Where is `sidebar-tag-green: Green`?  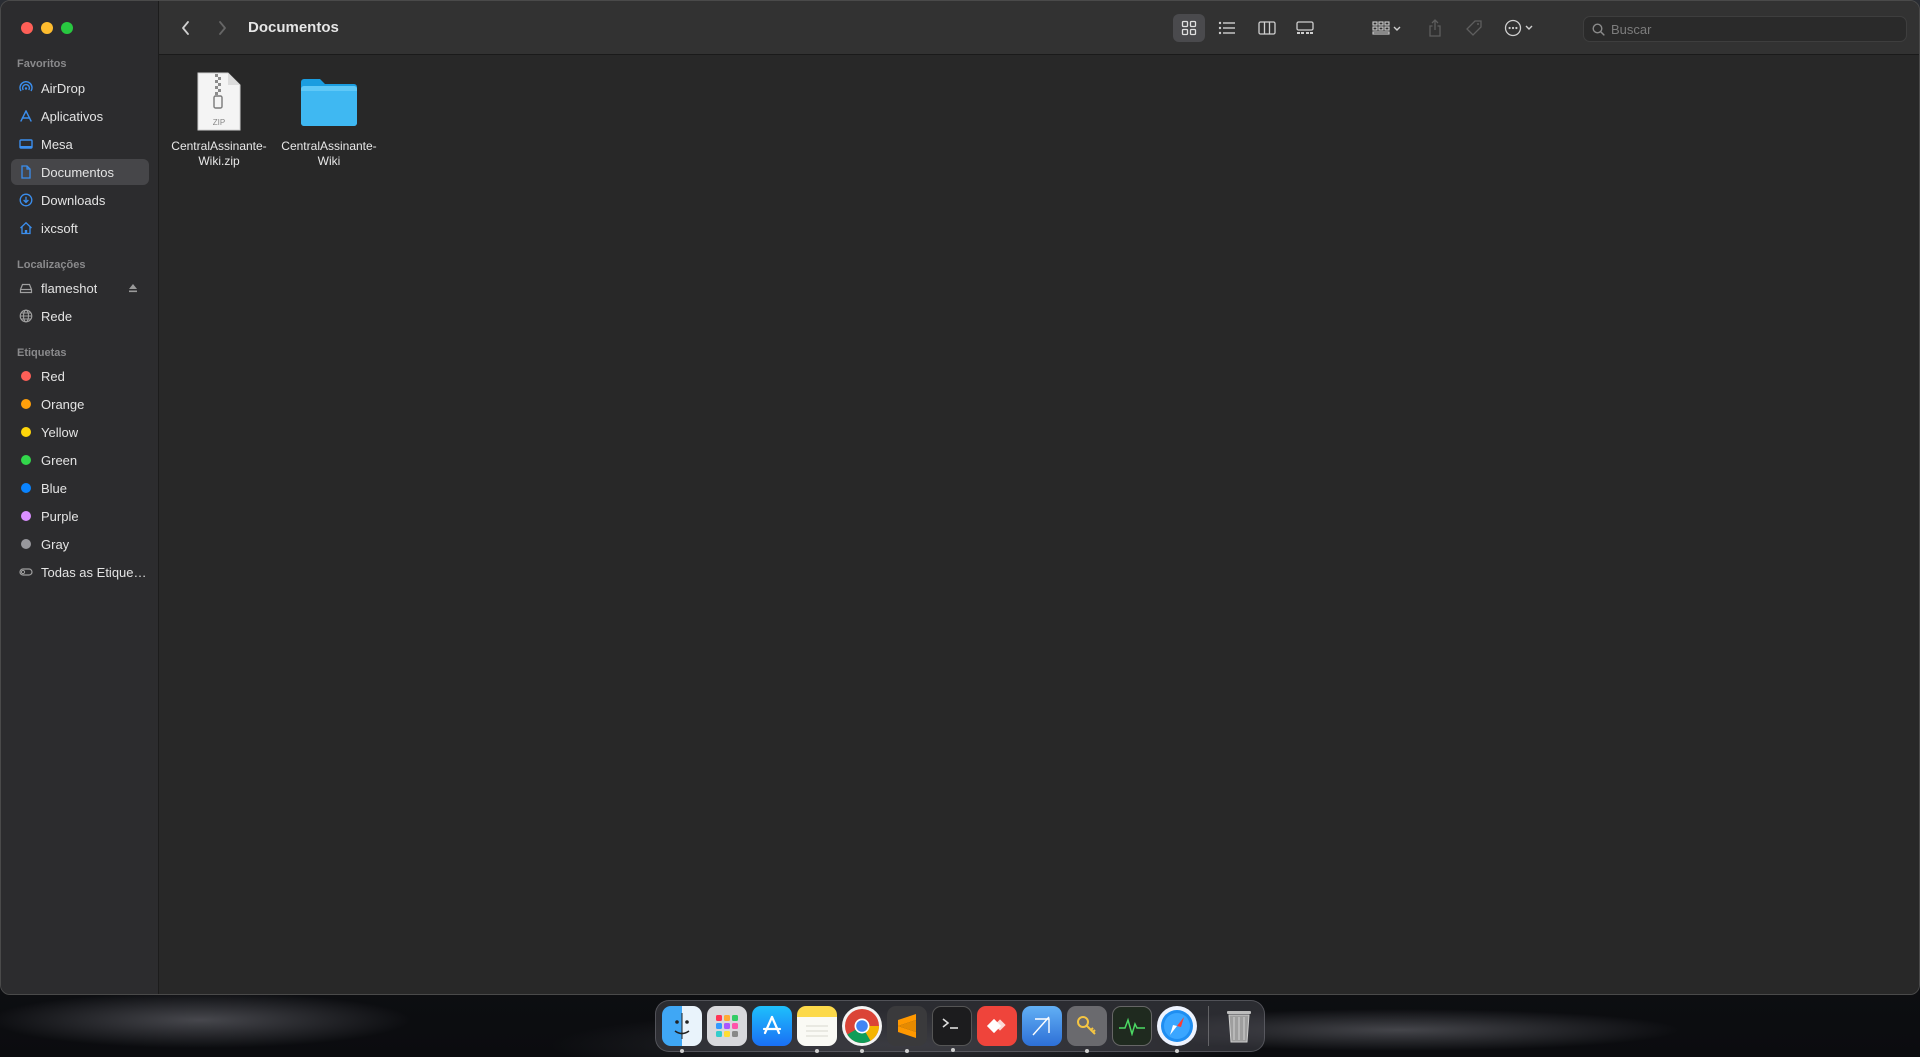 sidebar-tag-green: Green is located at coordinates (80, 460).